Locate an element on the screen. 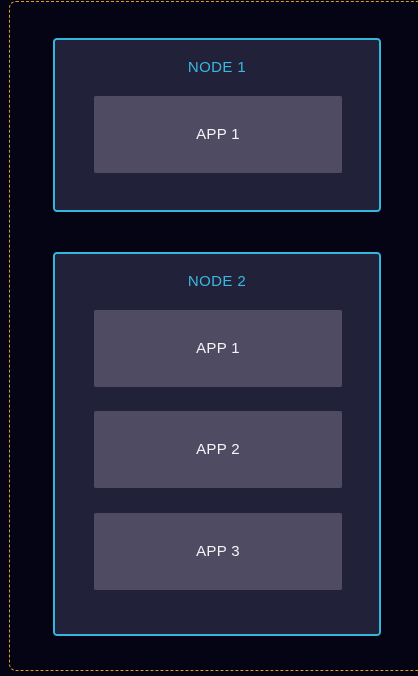 The width and height of the screenshot is (418, 676). node-2-app-3: APP 3 is located at coordinates (218, 551).